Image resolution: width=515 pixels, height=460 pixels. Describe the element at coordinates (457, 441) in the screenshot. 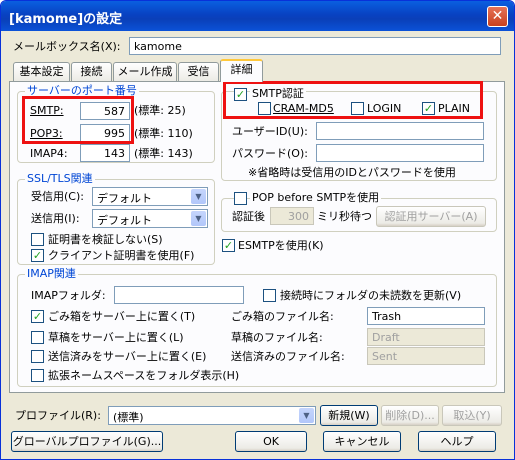

I see `help-button: ヘルプ` at that location.